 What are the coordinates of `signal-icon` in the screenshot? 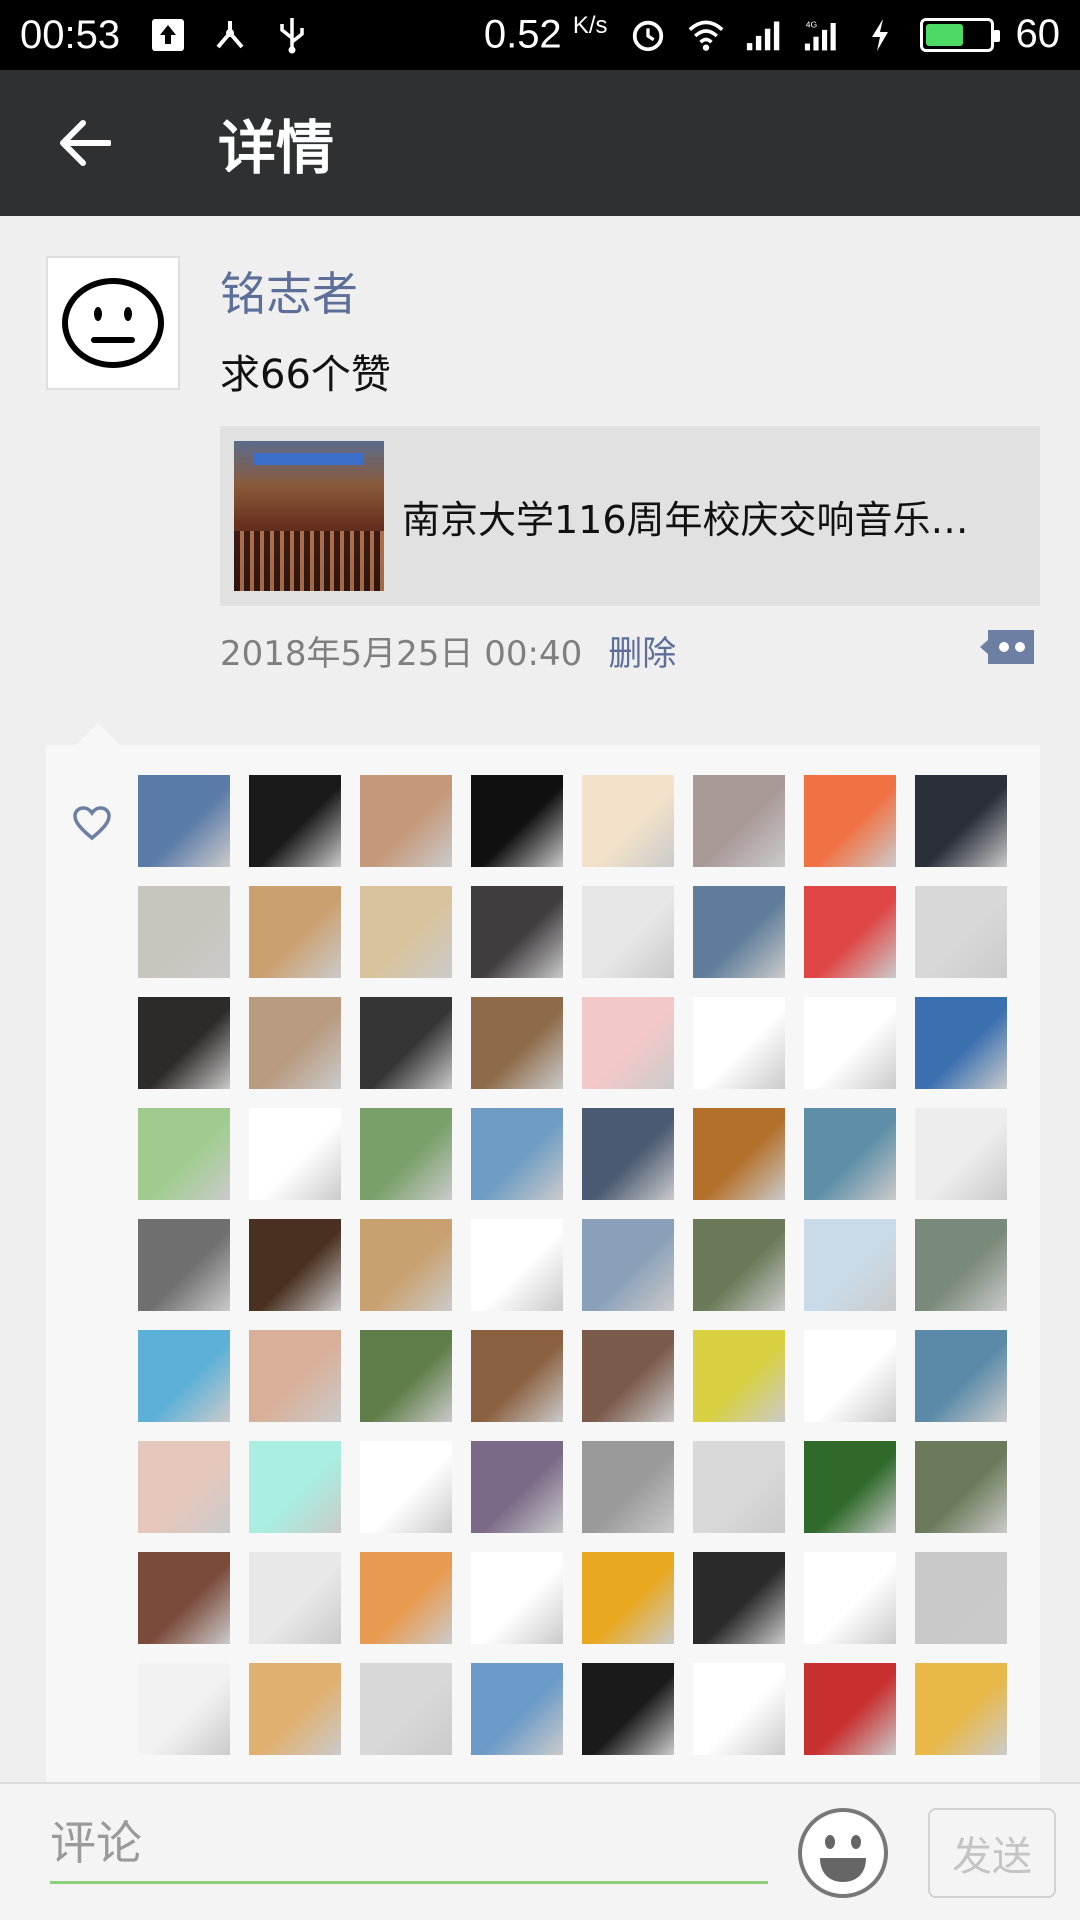 It's located at (764, 35).